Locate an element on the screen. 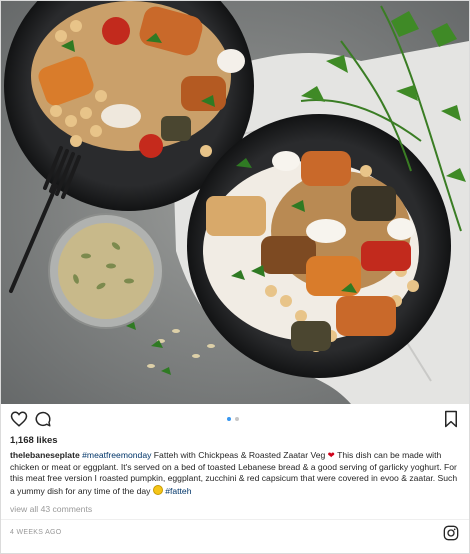 The image size is (470, 554). heart-outline-icon is located at coordinates (19, 419).